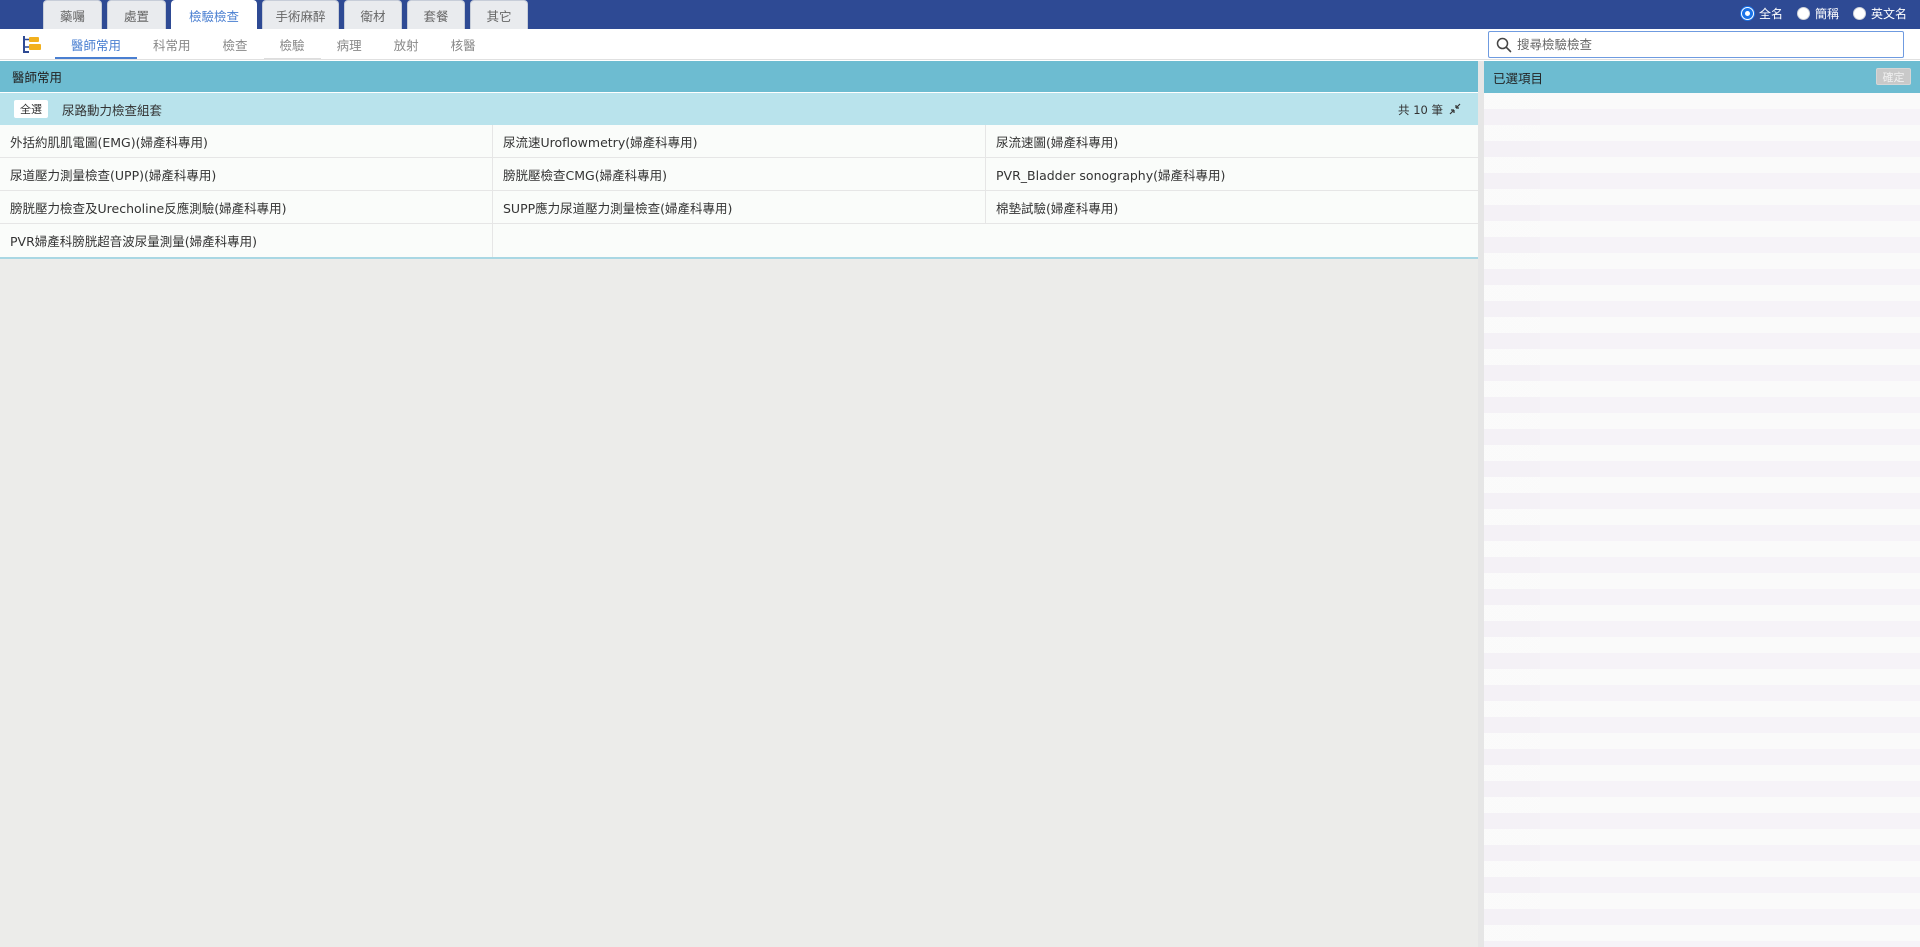 The width and height of the screenshot is (1920, 947). What do you see at coordinates (72, 14) in the screenshot?
I see `tab-medication-orders: 藥囑` at bounding box center [72, 14].